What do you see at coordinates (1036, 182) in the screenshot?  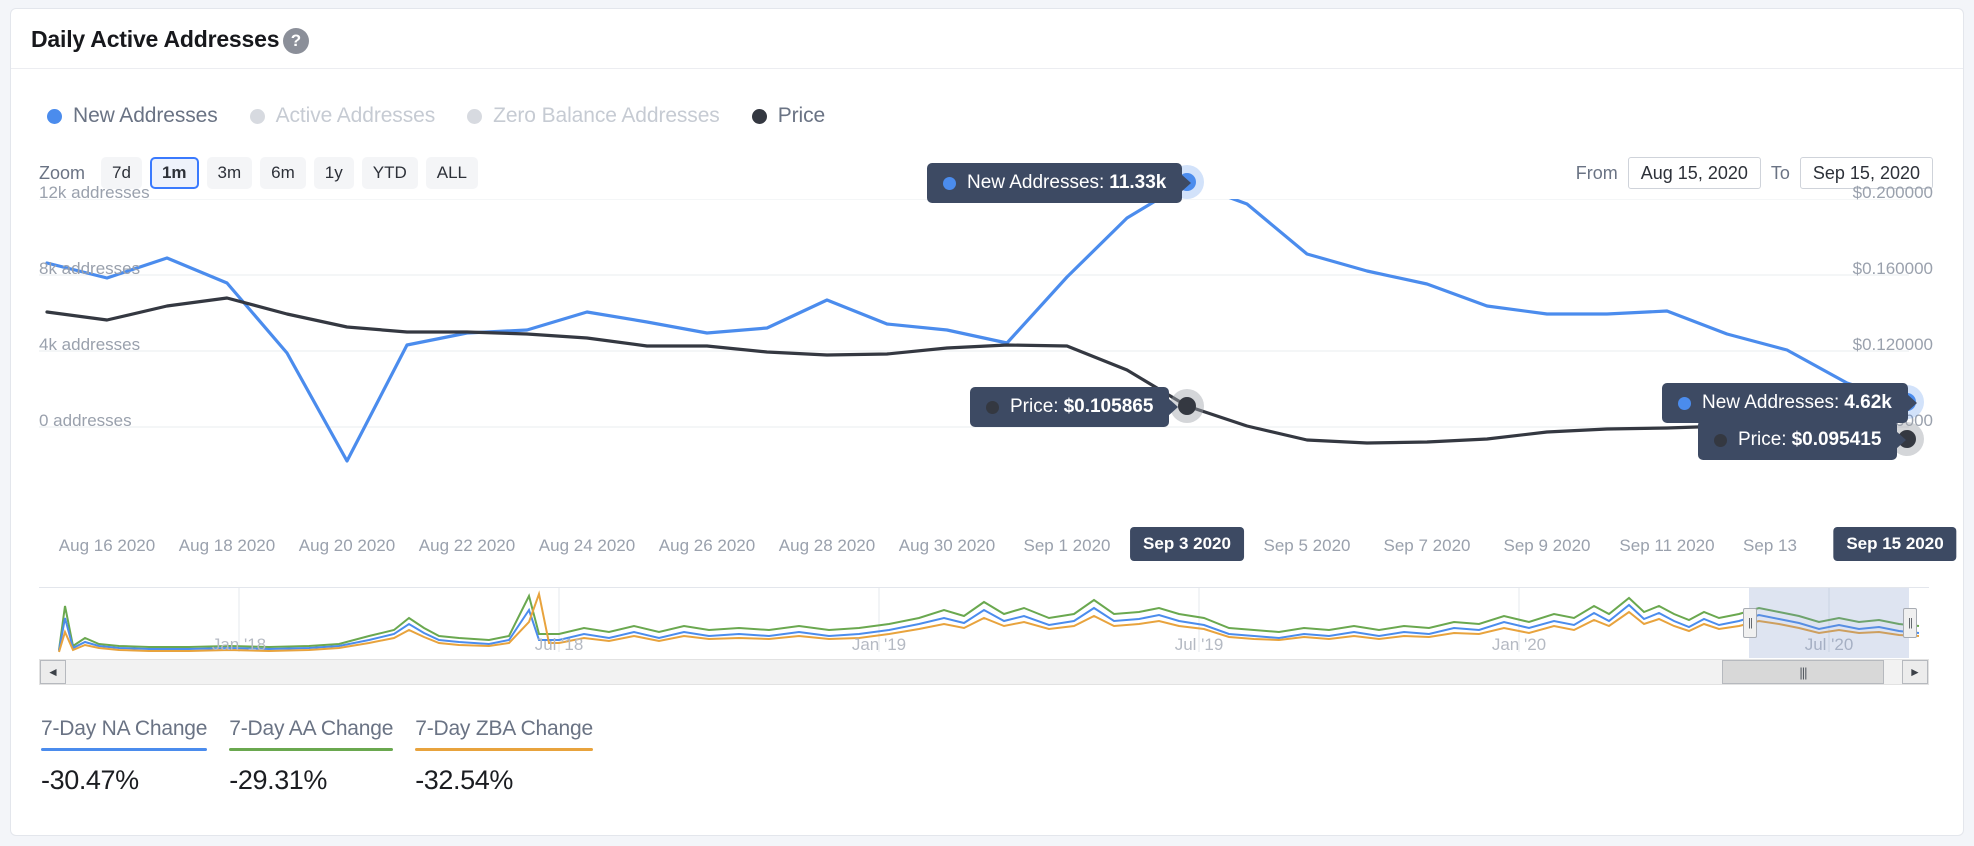 I see `tooltip-label-new-addresses: New Addresses:` at bounding box center [1036, 182].